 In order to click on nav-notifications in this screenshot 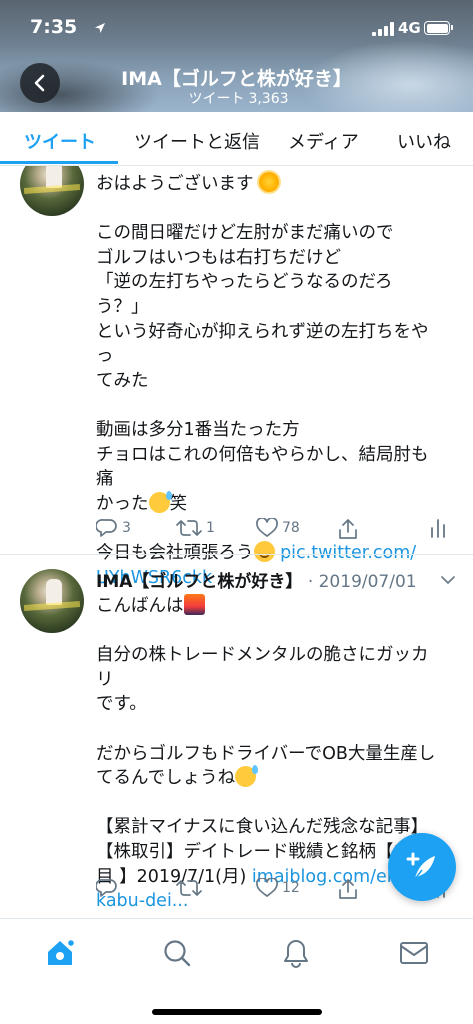, I will do `click(296, 953)`.